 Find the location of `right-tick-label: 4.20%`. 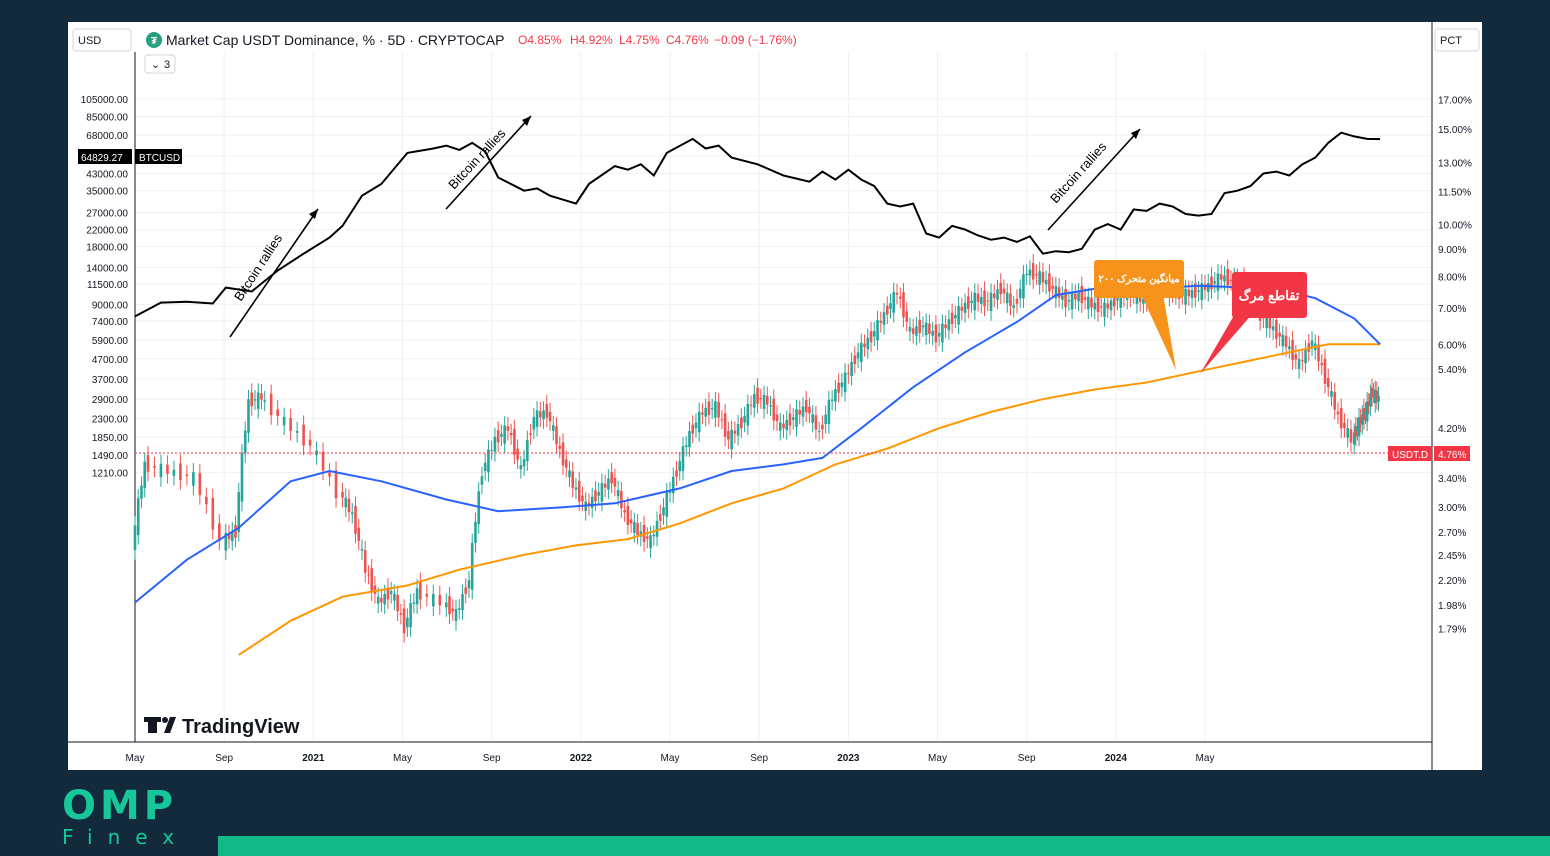

right-tick-label: 4.20% is located at coordinates (1452, 429).